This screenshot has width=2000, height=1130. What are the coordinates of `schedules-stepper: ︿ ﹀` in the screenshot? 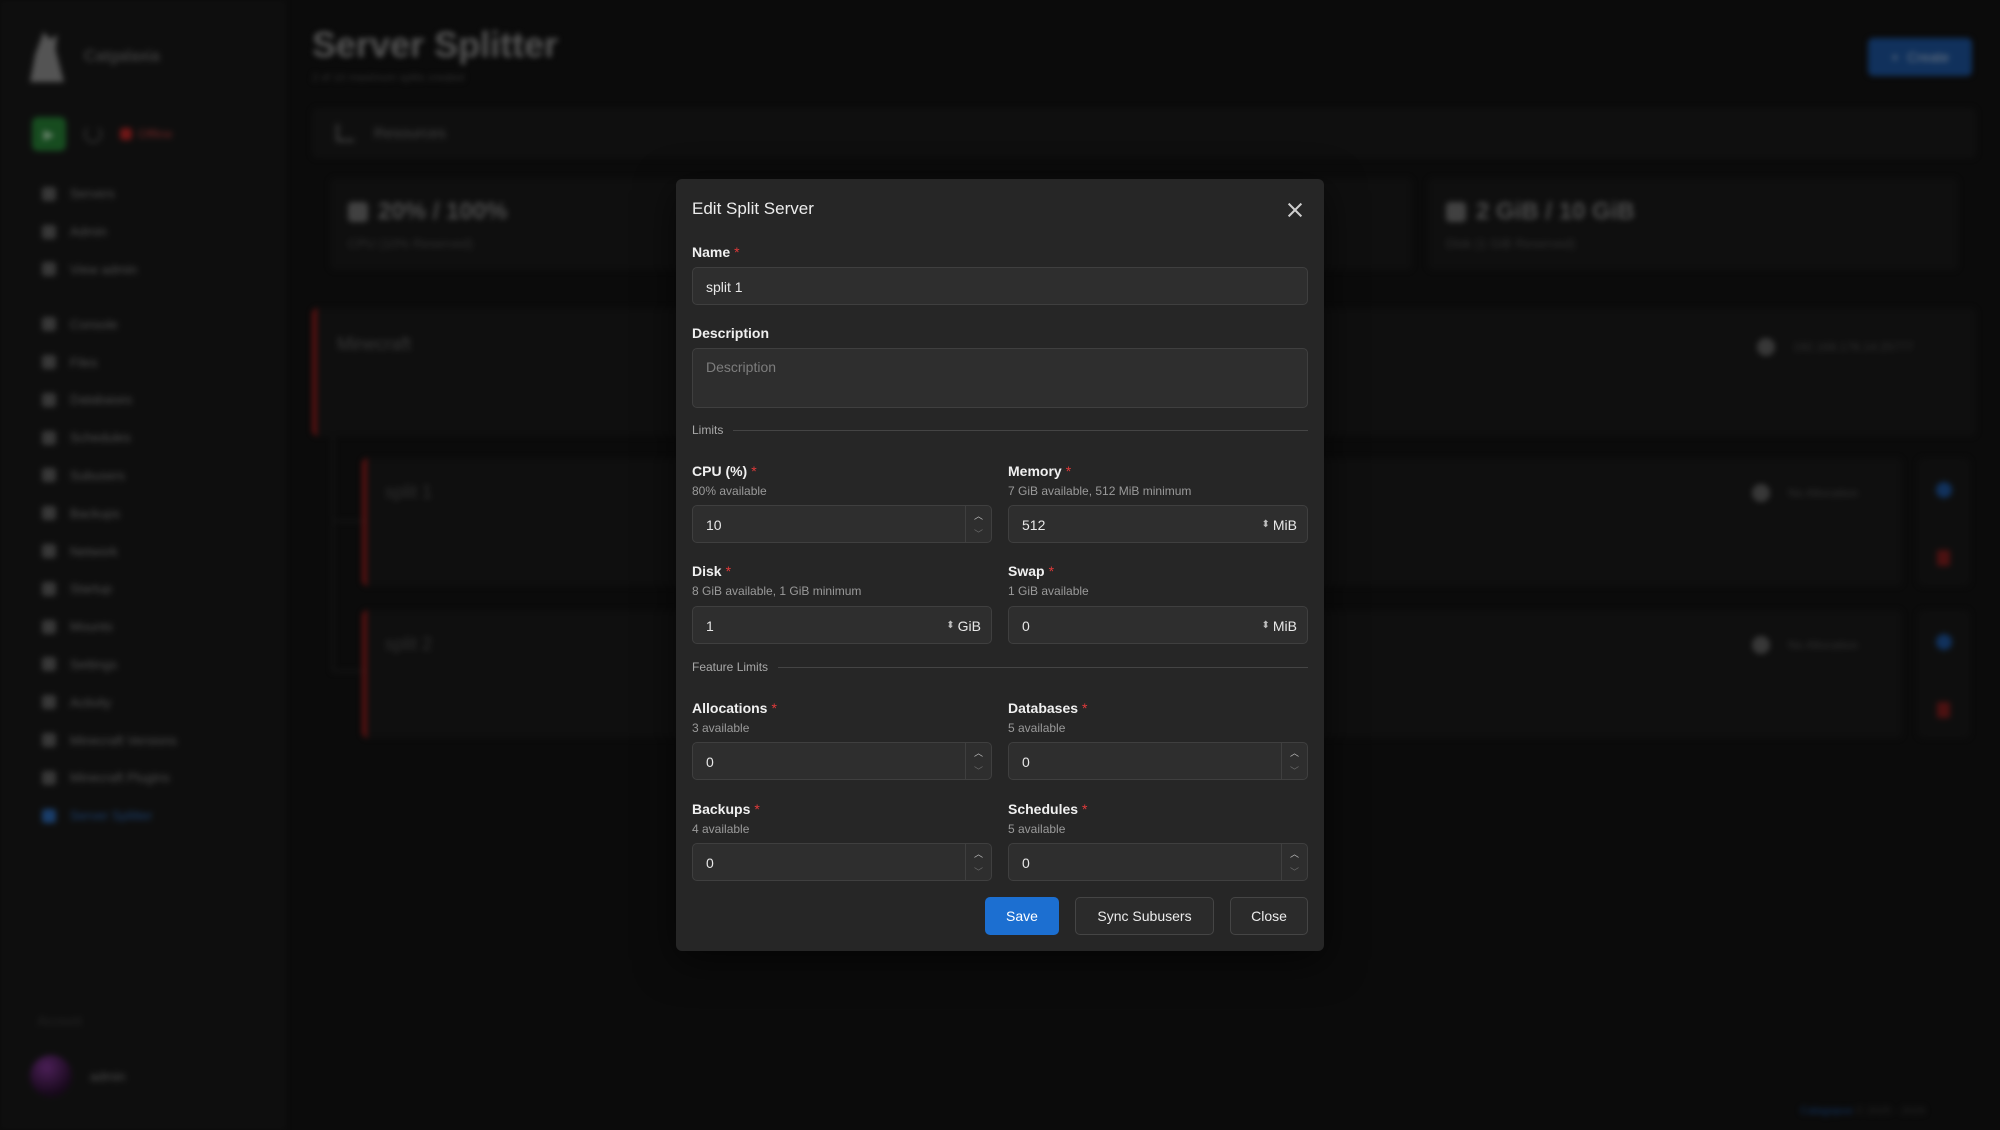 It's located at (1294, 862).